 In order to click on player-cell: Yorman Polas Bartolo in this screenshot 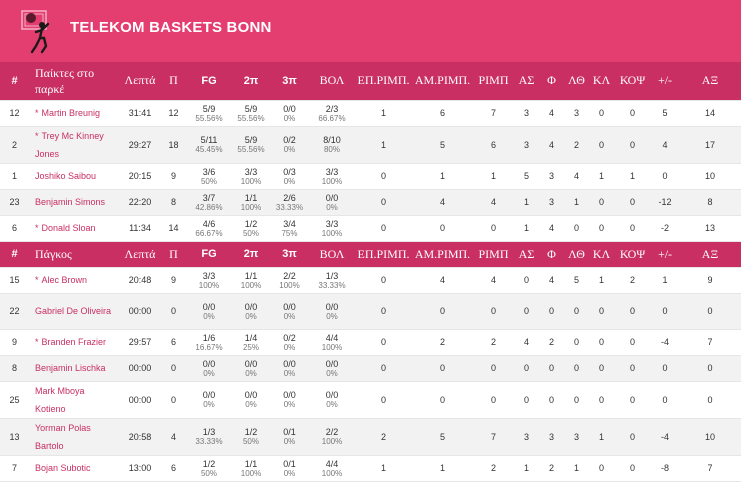, I will do `click(74, 437)`.